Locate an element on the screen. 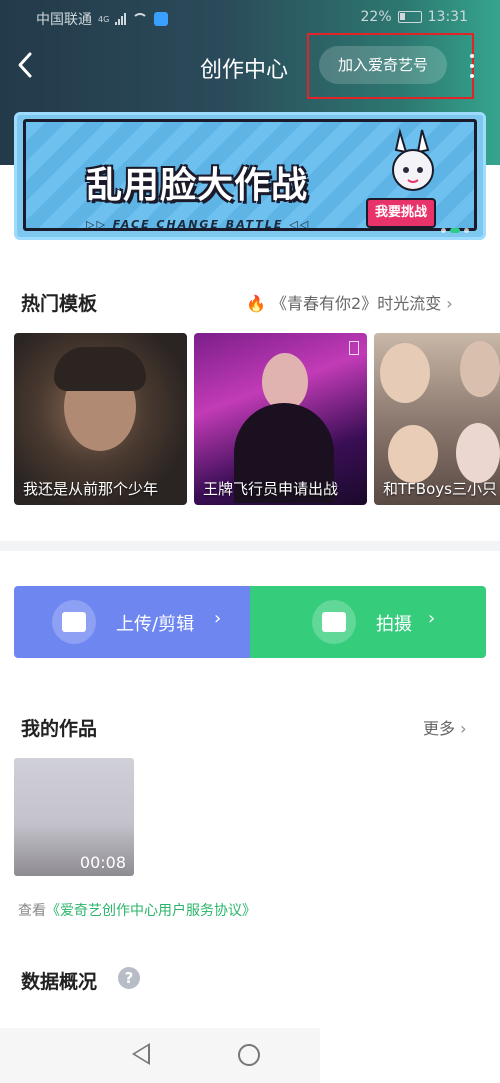 Image resolution: width=500 pixels, height=1083 pixels. promo-text: 《青春有你2》时光流变 is located at coordinates (356, 303).